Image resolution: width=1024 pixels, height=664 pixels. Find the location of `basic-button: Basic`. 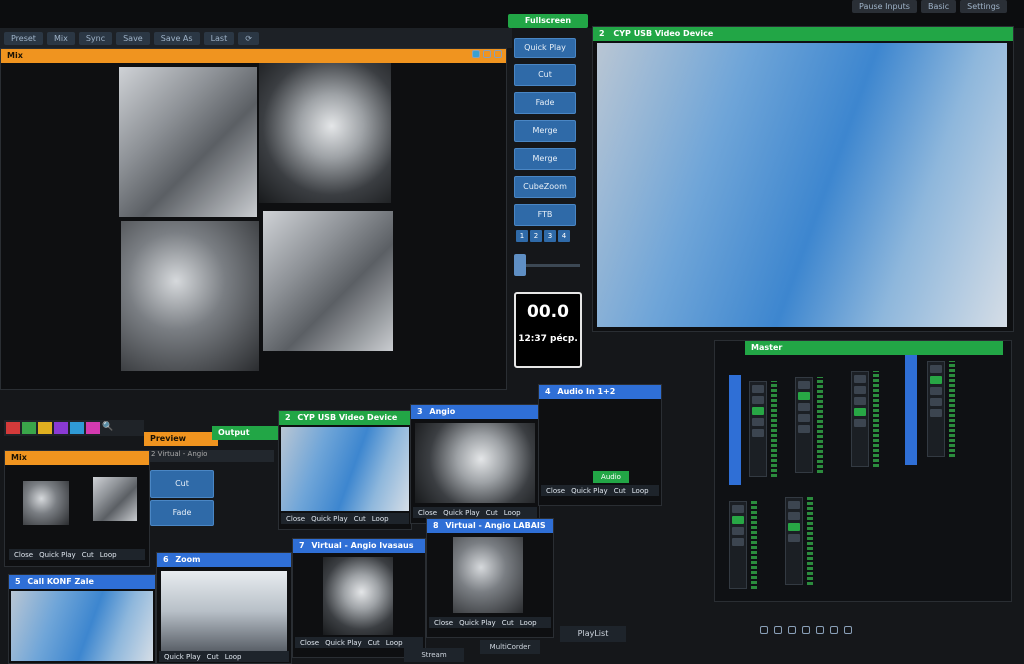

basic-button: Basic is located at coordinates (938, 6).